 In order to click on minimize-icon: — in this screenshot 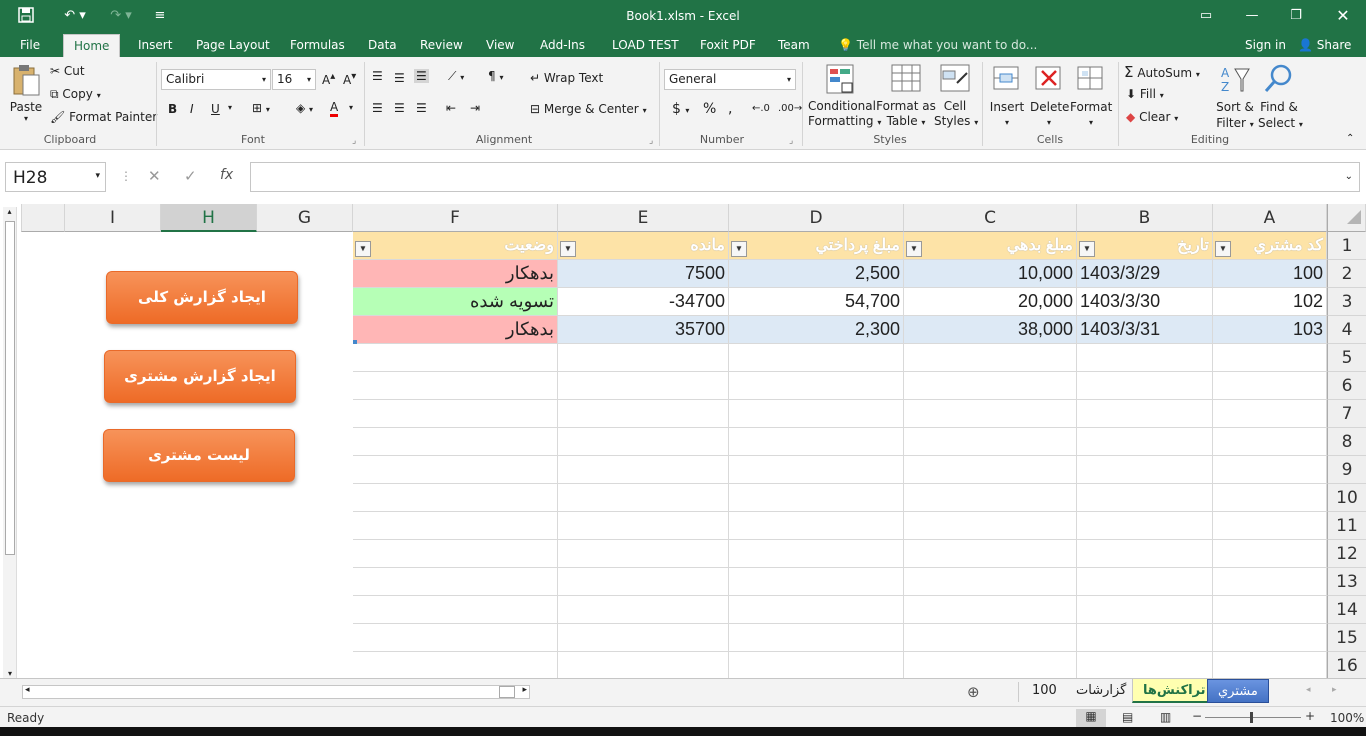, I will do `click(1252, 15)`.